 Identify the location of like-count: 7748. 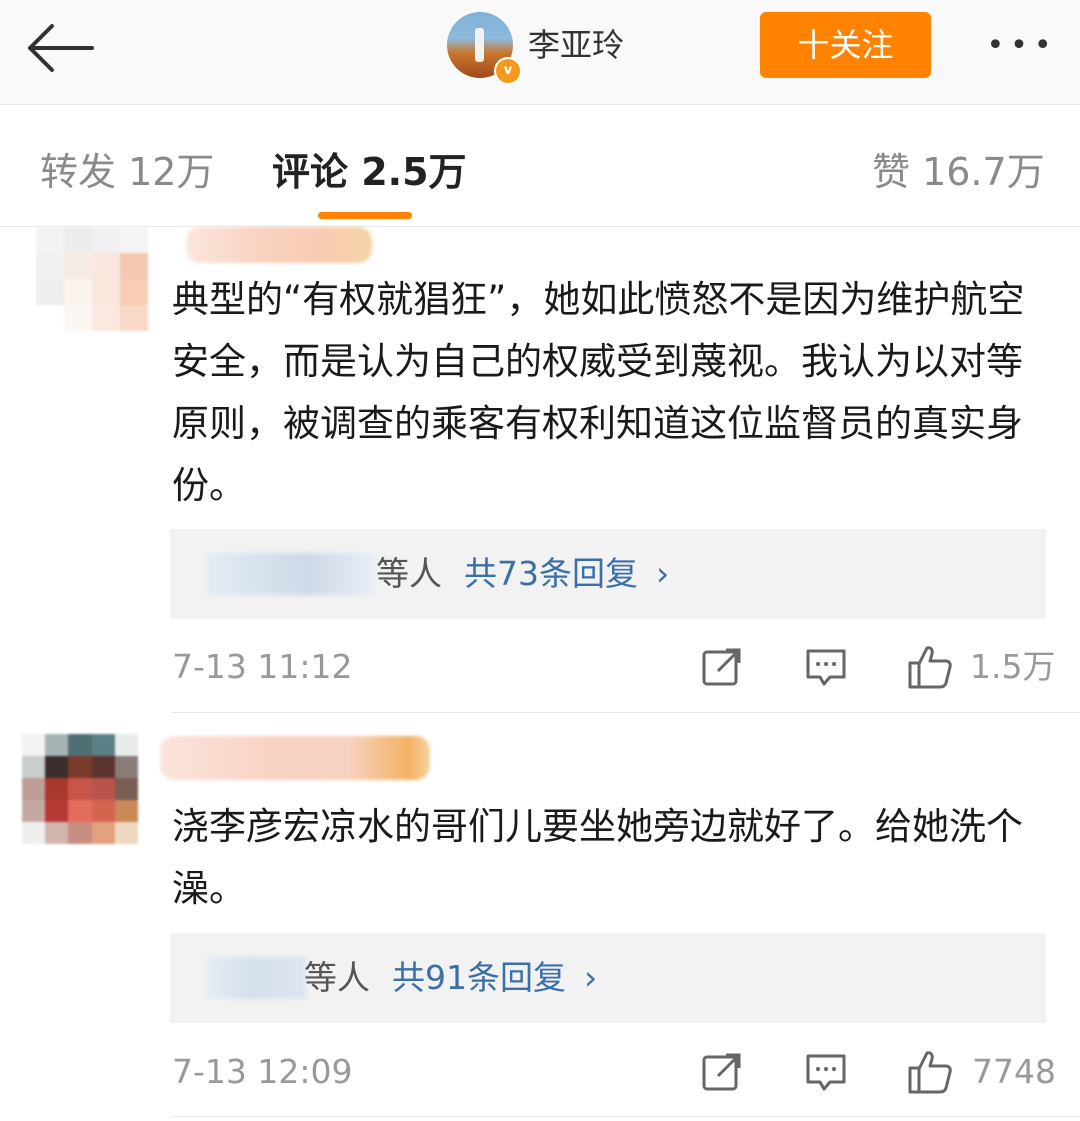
(1014, 1071).